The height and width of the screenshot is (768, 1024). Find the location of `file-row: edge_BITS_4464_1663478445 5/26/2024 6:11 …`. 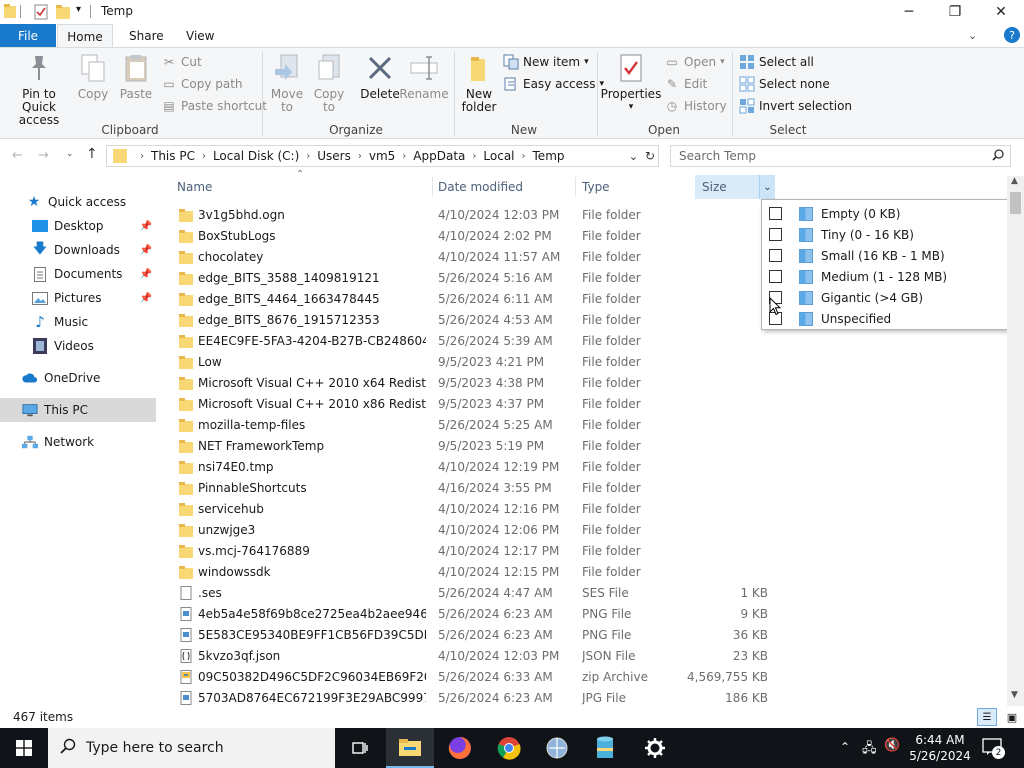

file-row: edge_BITS_4464_1663478445 5/26/2024 6:11 … is located at coordinates (476, 299).